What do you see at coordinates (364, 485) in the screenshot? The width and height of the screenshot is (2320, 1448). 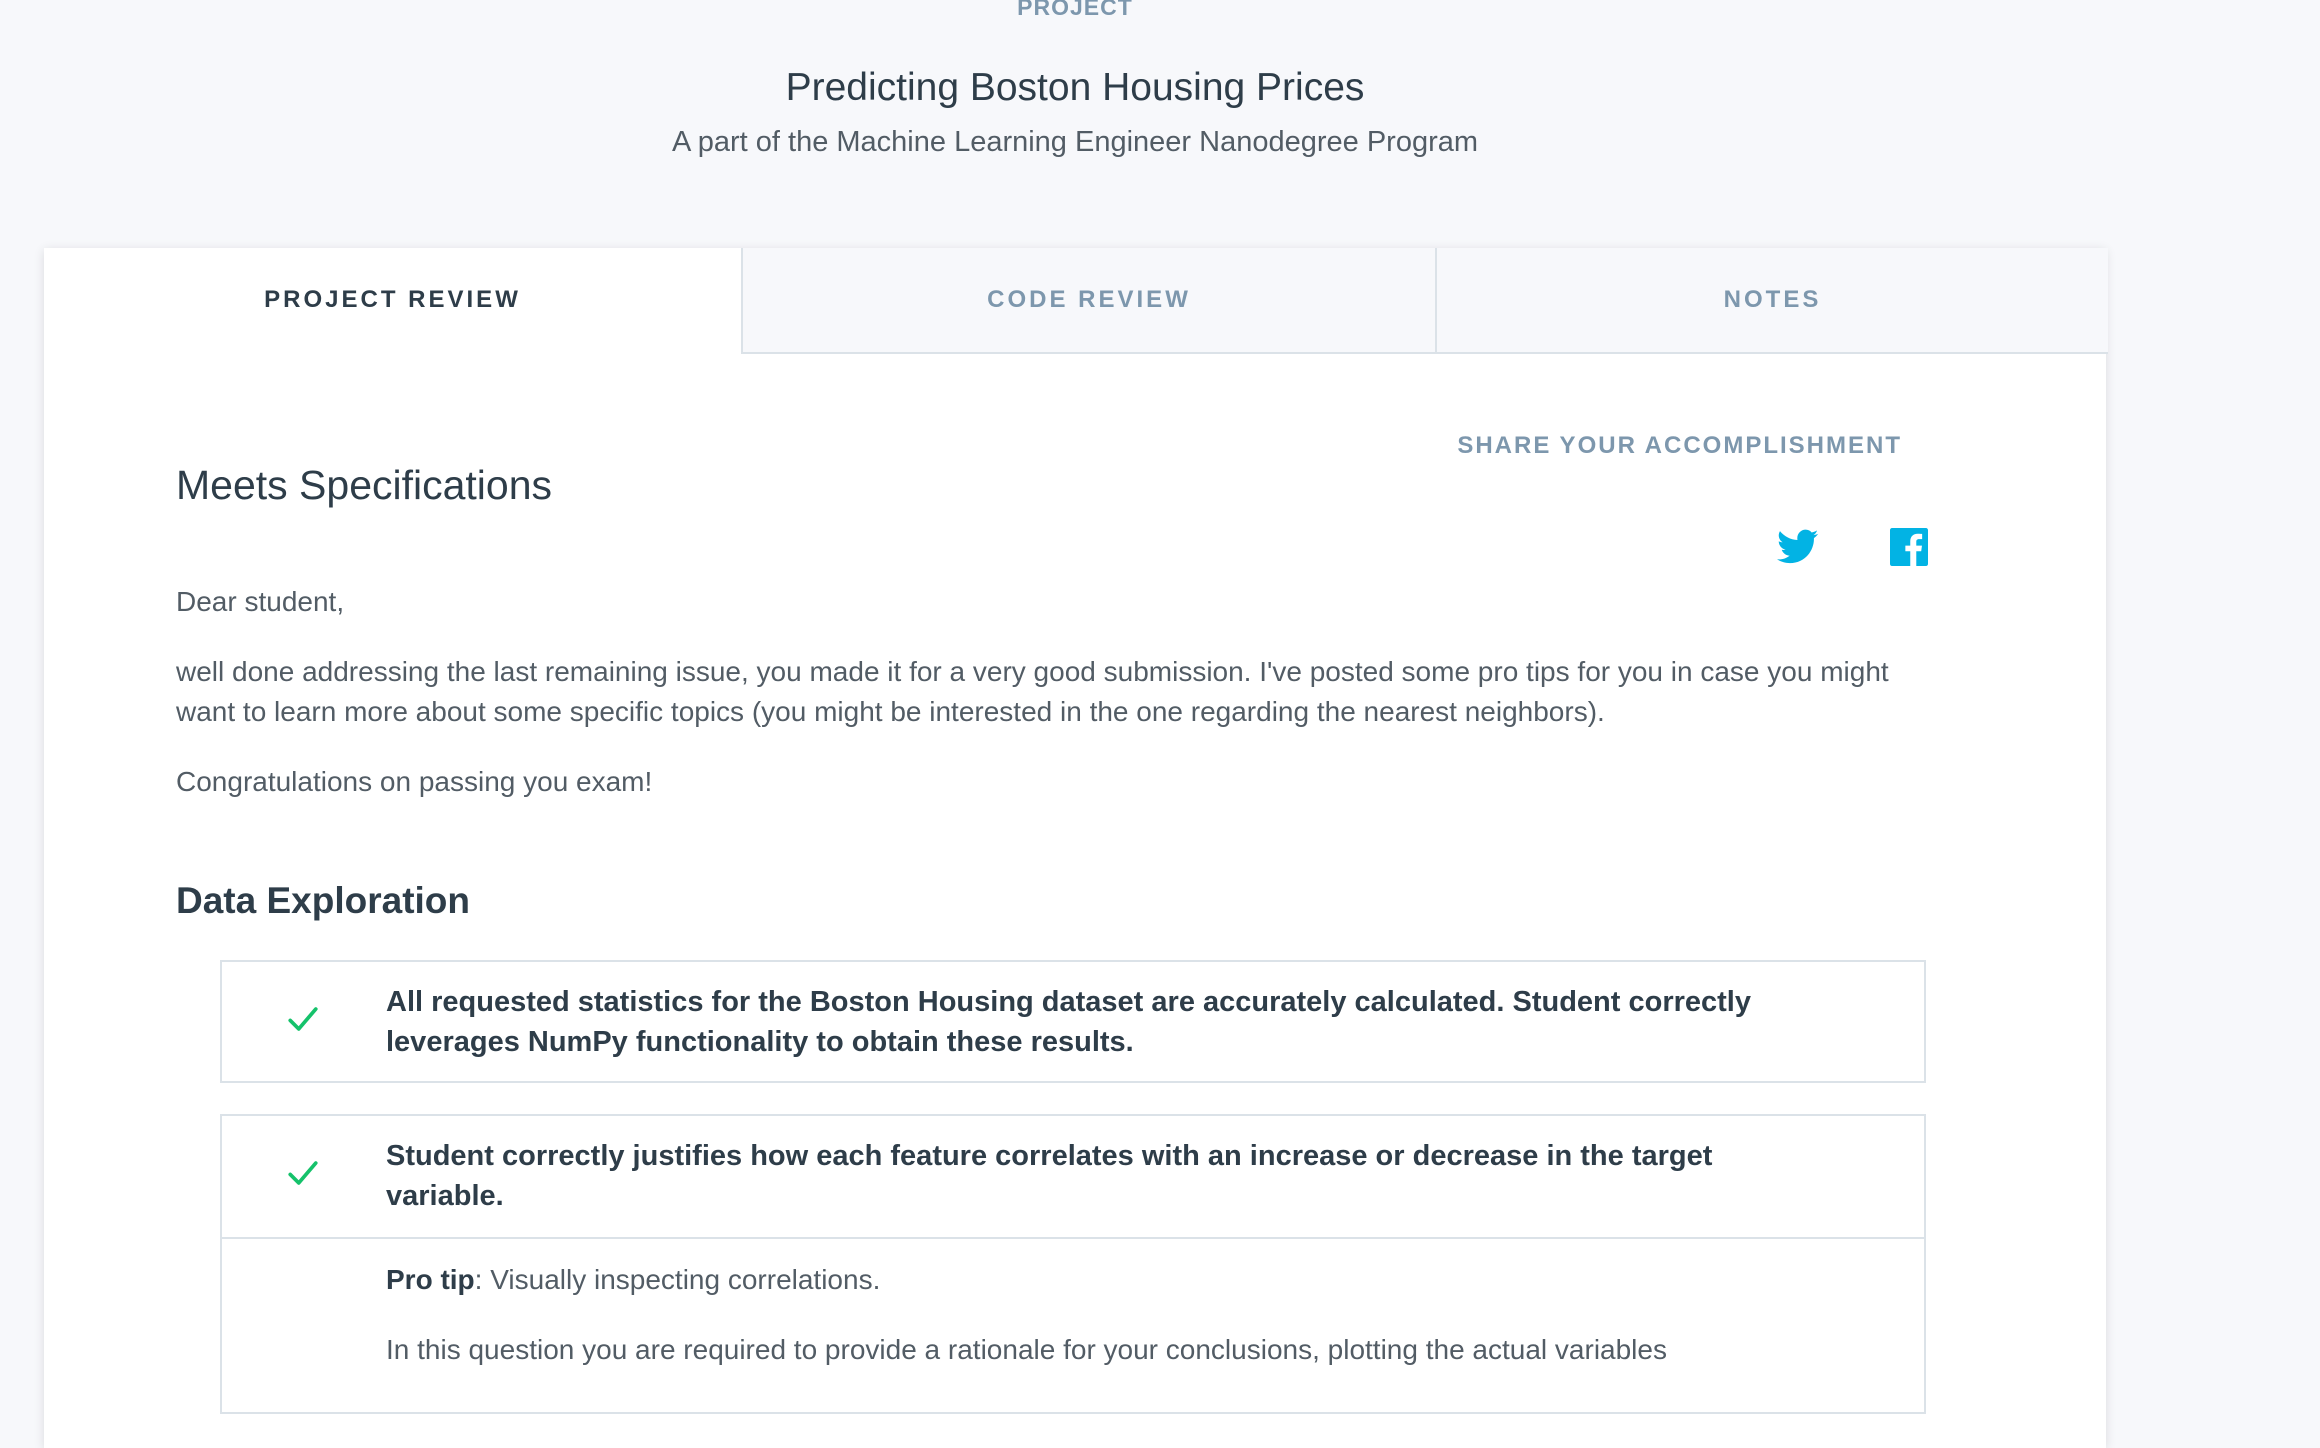 I see `review-status-heading: Meets Specifications` at bounding box center [364, 485].